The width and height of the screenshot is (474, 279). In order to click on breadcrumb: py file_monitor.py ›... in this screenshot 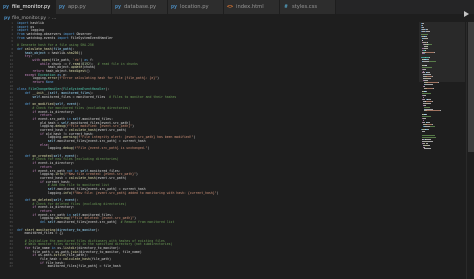, I will do `click(237, 18)`.